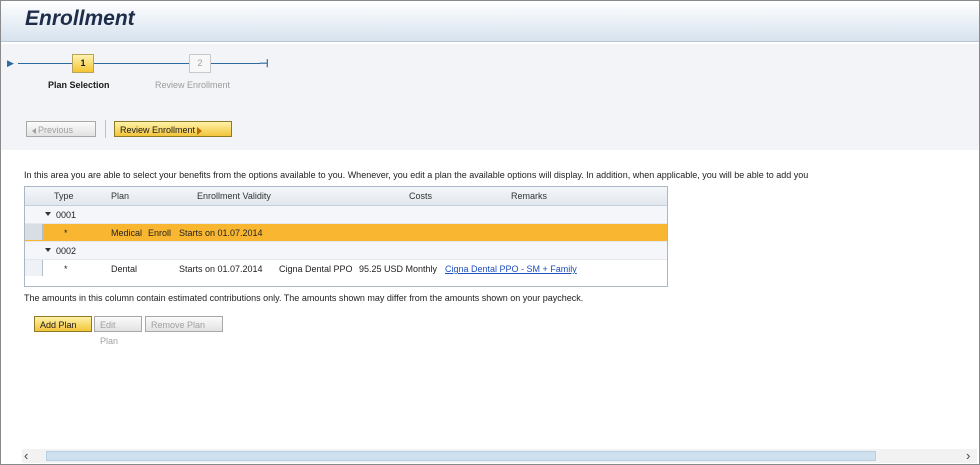  I want to click on roadmap: ▶ ⊣ 1 2 Plan Selection Review Enrollment, so click(490, 74).